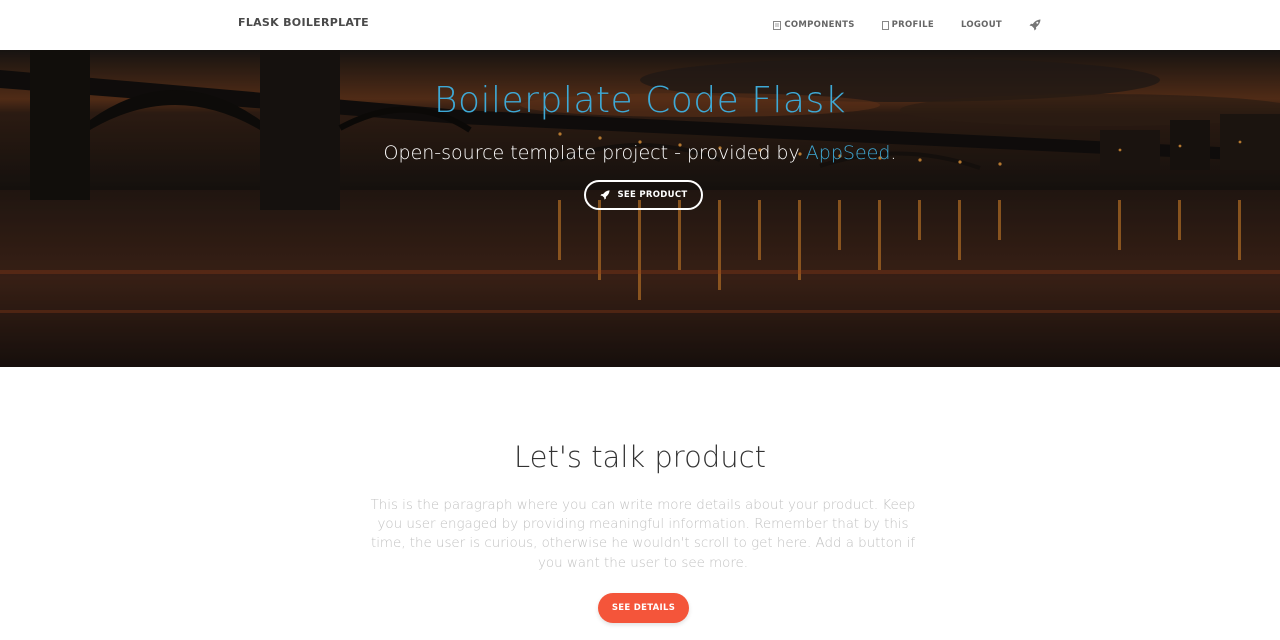 Image resolution: width=1280 pixels, height=640 pixels. What do you see at coordinates (643, 608) in the screenshot?
I see `see-details-button: SEE DETAILS` at bounding box center [643, 608].